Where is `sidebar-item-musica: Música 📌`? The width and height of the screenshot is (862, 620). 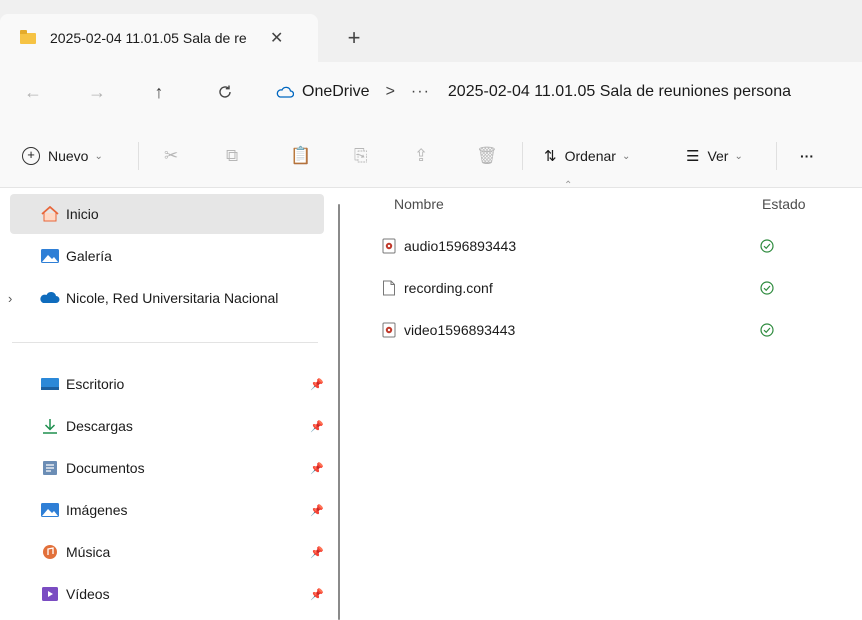 sidebar-item-musica: Música 📌 is located at coordinates (167, 552).